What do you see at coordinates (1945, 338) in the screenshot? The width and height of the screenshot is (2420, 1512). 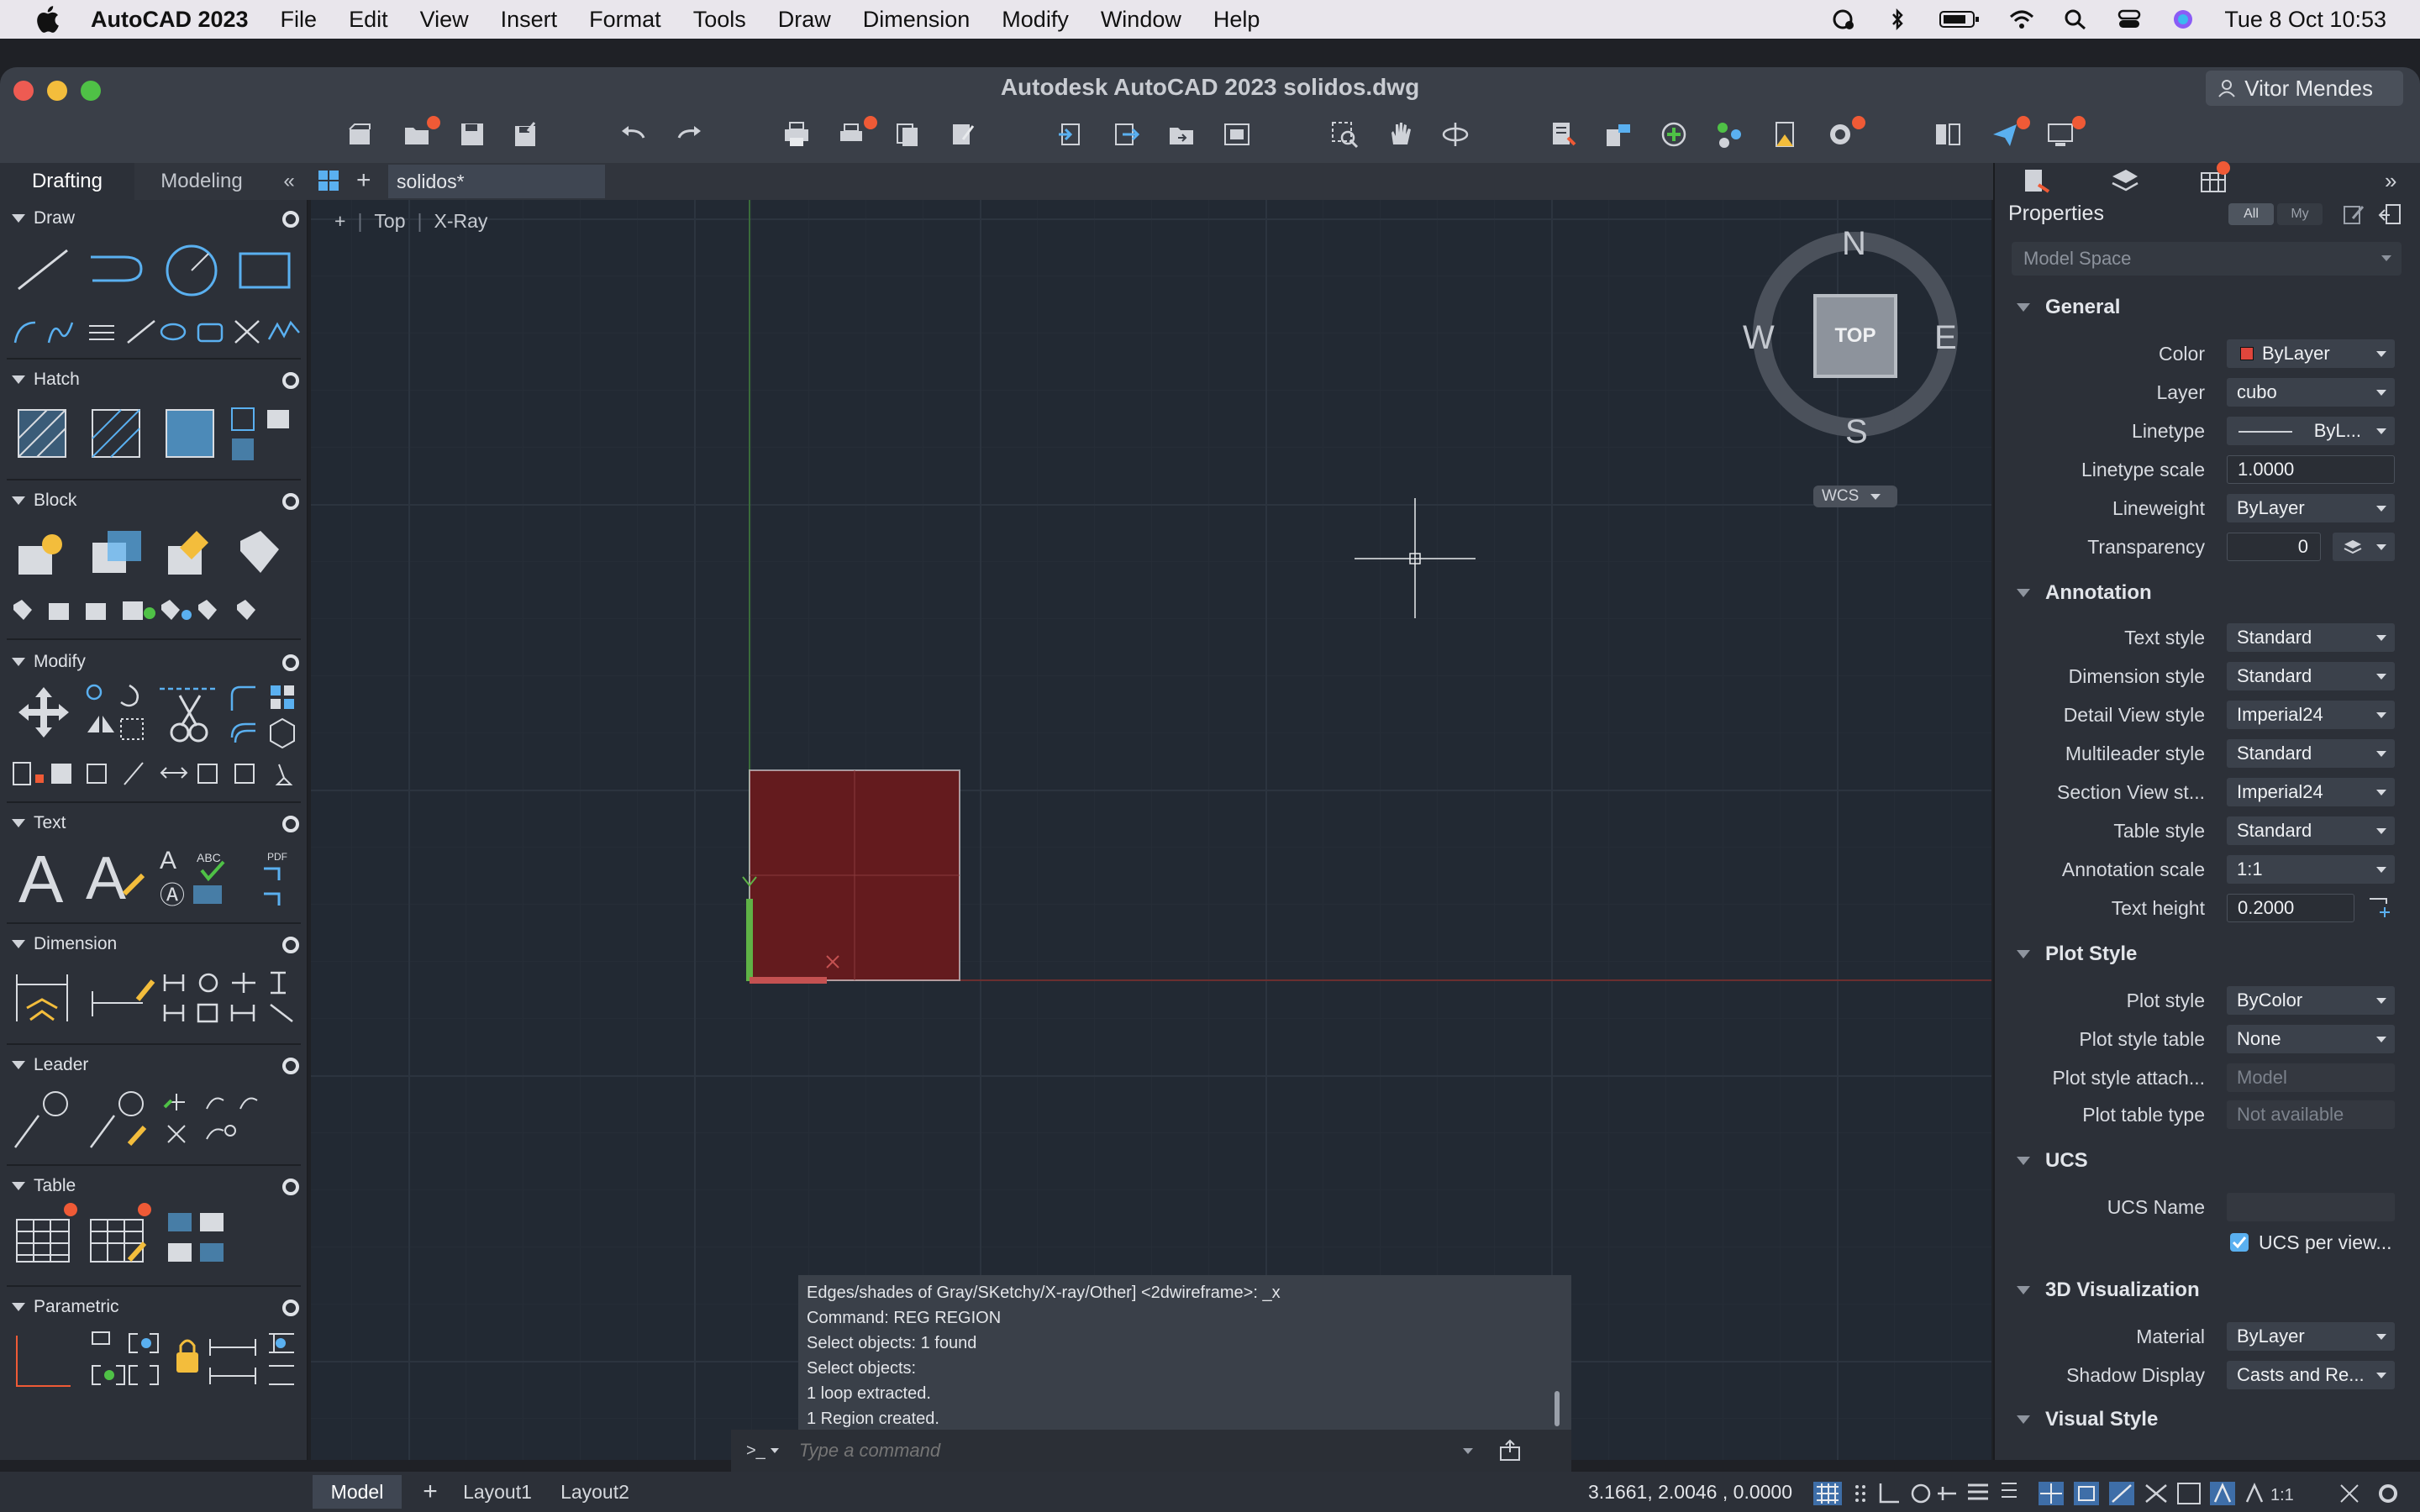 I see `viewcube-east: E` at bounding box center [1945, 338].